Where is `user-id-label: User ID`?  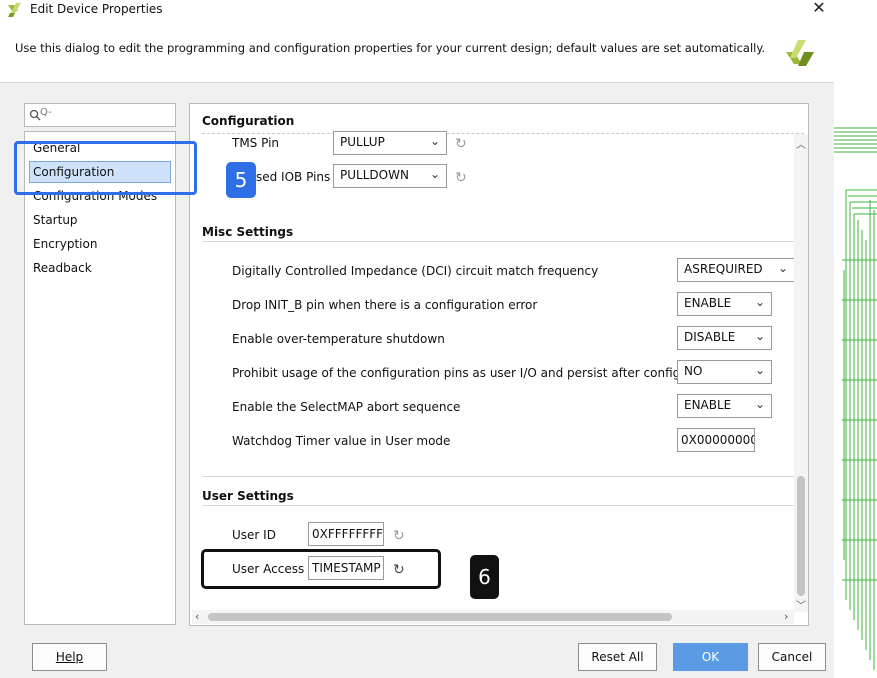 user-id-label: User ID is located at coordinates (254, 535).